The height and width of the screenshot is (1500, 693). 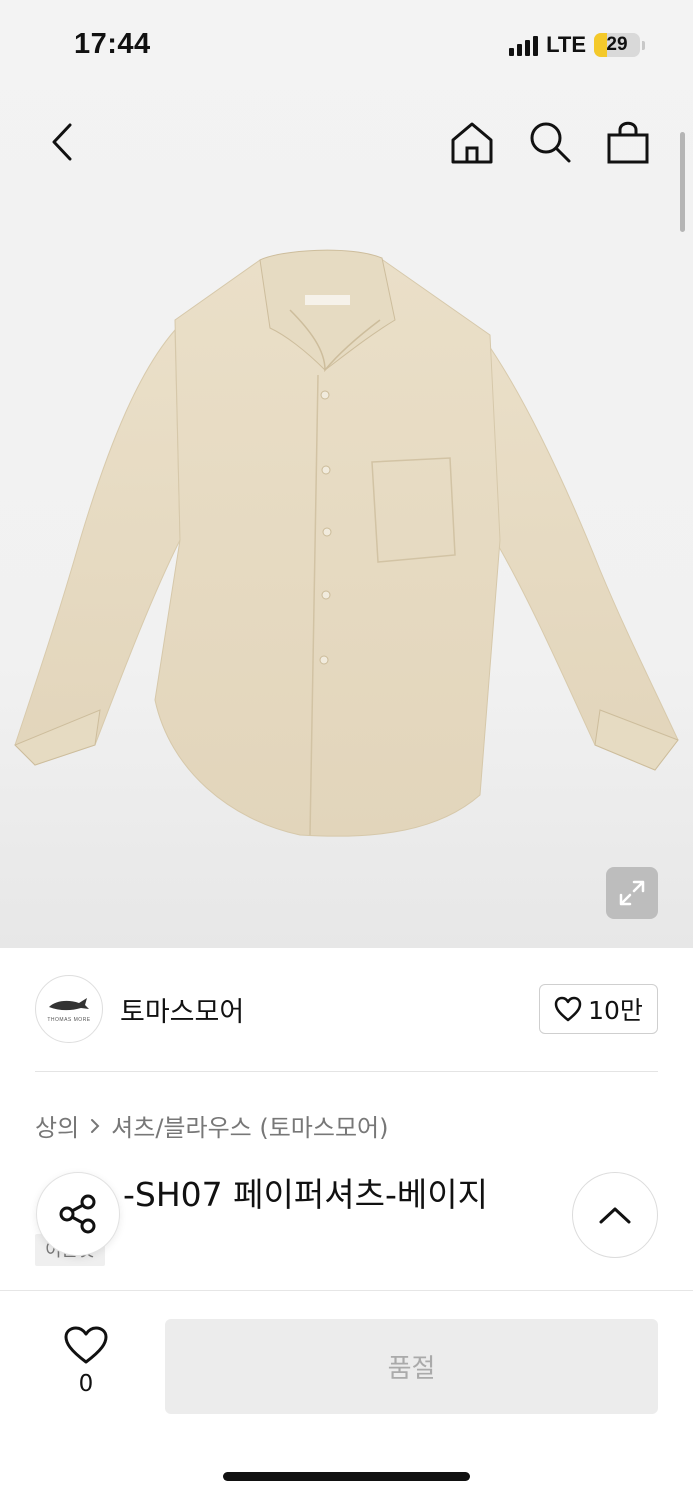 I want to click on breadcrumb: 상의 셔츠/블라우스 (토마스모어), so click(x=212, y=1125).